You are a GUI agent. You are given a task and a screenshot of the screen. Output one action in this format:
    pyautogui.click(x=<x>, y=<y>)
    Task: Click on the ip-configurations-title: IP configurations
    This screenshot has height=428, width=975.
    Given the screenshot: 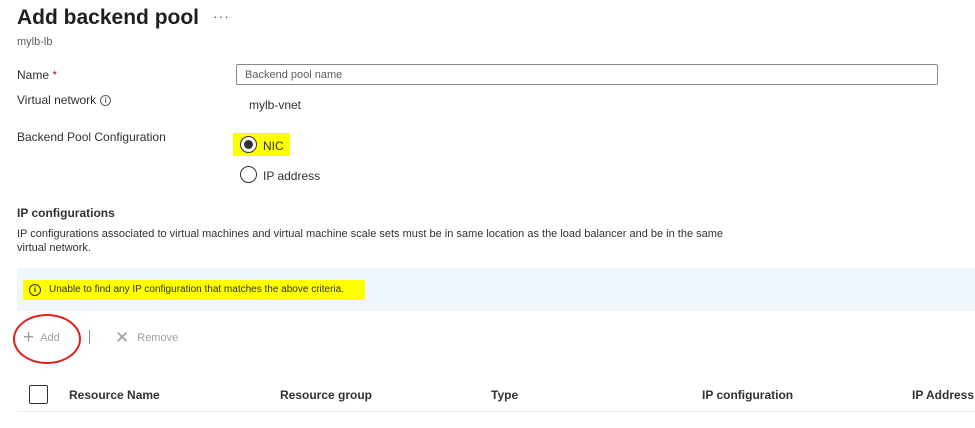 What is the action you would take?
    pyautogui.click(x=66, y=213)
    